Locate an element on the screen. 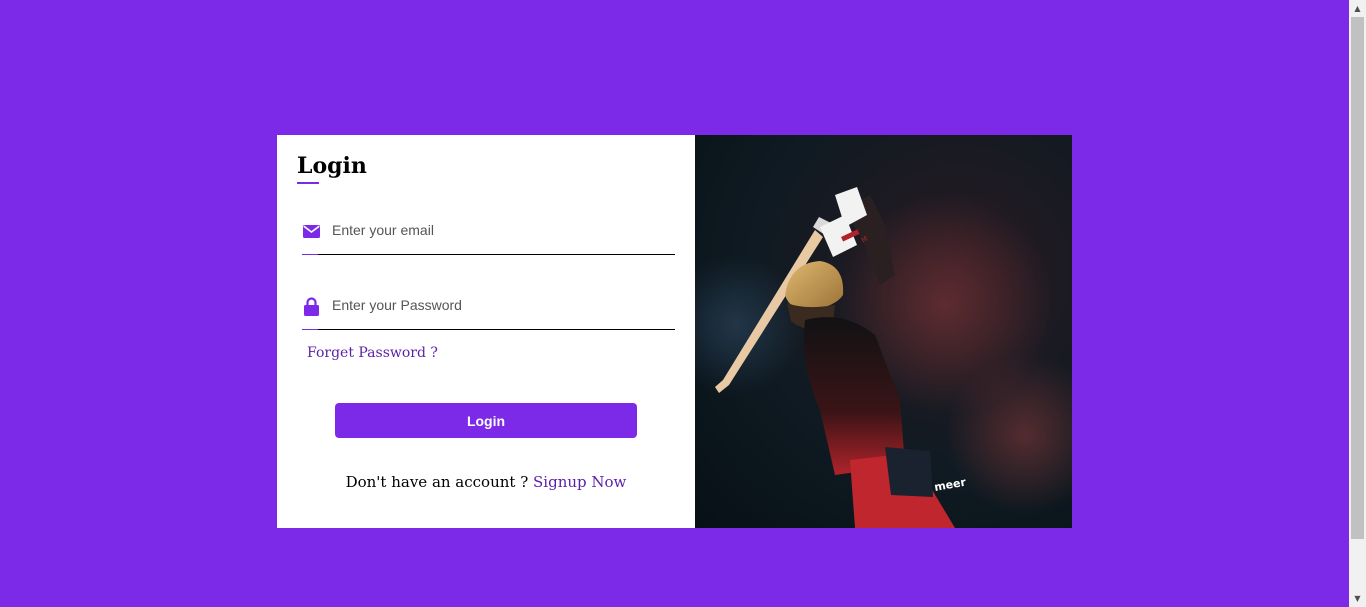 This screenshot has width=1366, height=607. email-field is located at coordinates (488, 230).